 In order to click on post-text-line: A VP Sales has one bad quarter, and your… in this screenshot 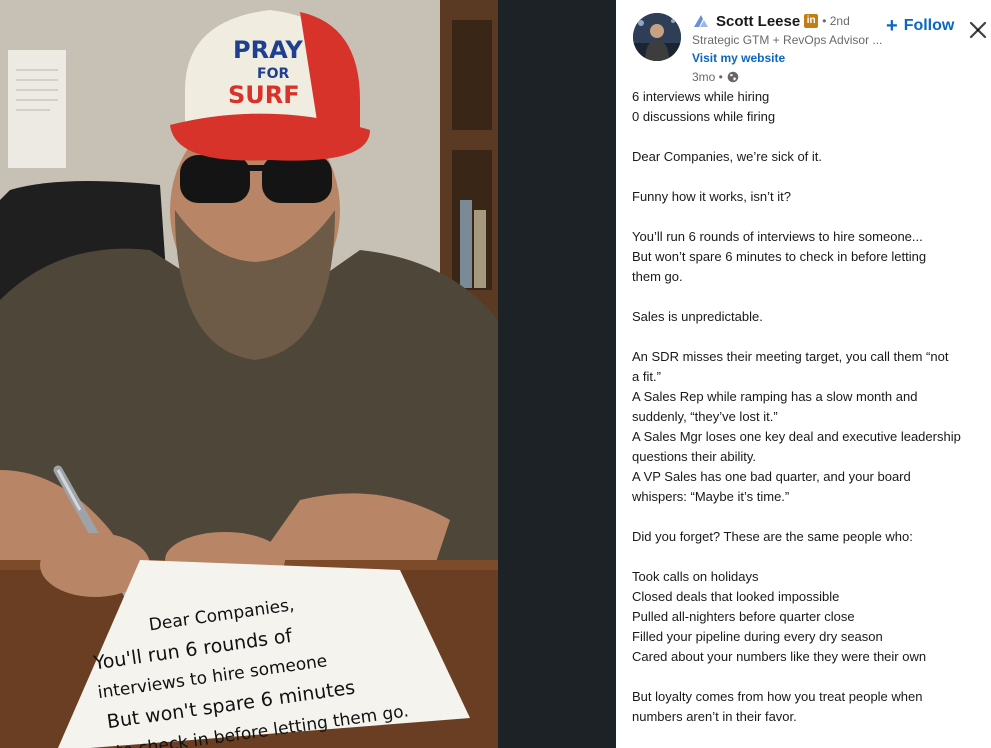, I will do `click(771, 476)`.